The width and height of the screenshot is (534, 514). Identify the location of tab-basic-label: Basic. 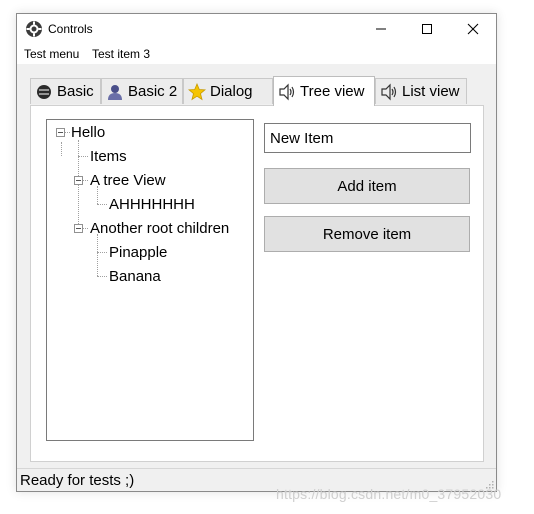
(75, 91).